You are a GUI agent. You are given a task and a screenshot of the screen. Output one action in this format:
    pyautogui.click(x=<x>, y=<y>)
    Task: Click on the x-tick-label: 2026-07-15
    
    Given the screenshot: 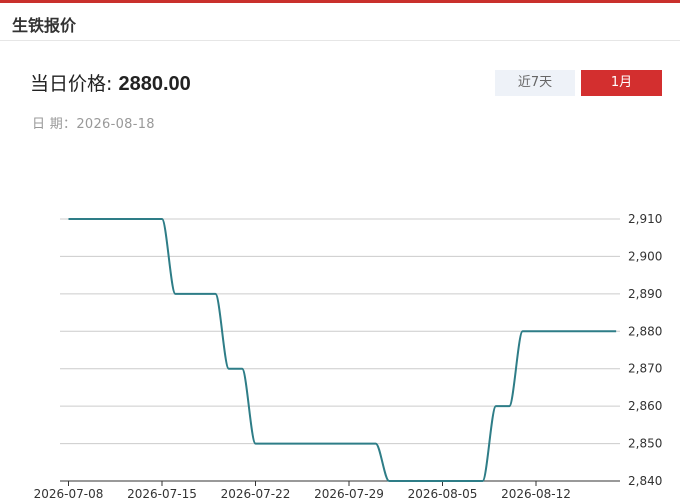 What is the action you would take?
    pyautogui.click(x=162, y=493)
    